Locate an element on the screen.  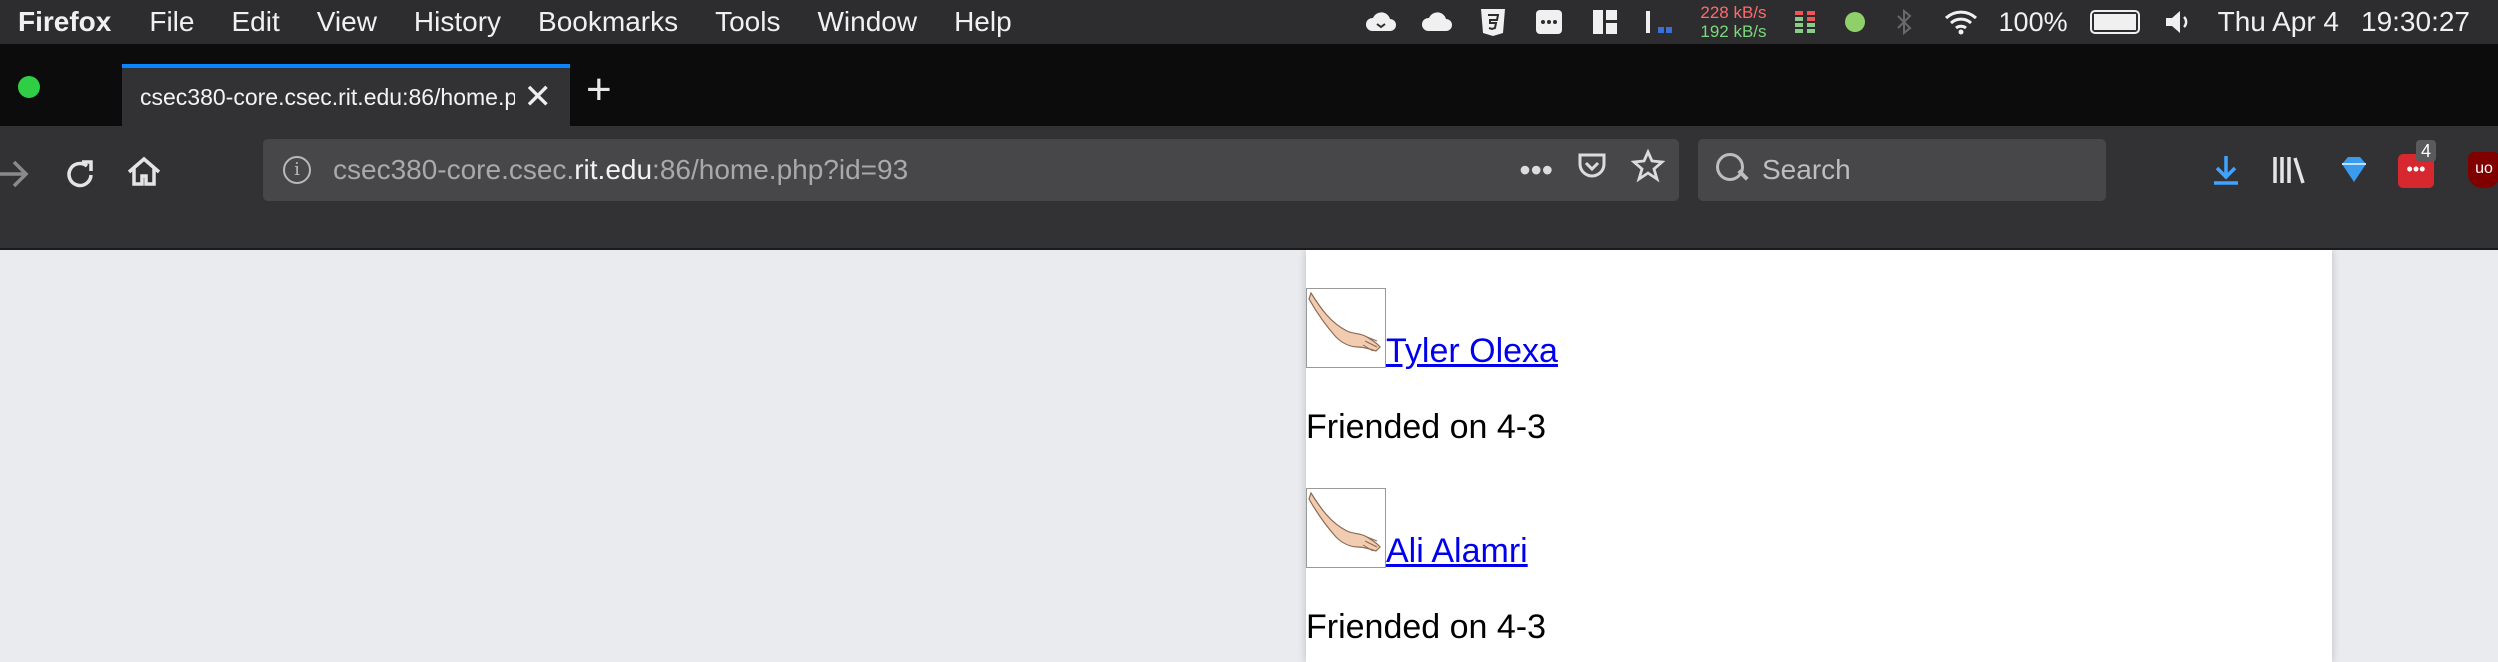
menu-view: View is located at coordinates (347, 22).